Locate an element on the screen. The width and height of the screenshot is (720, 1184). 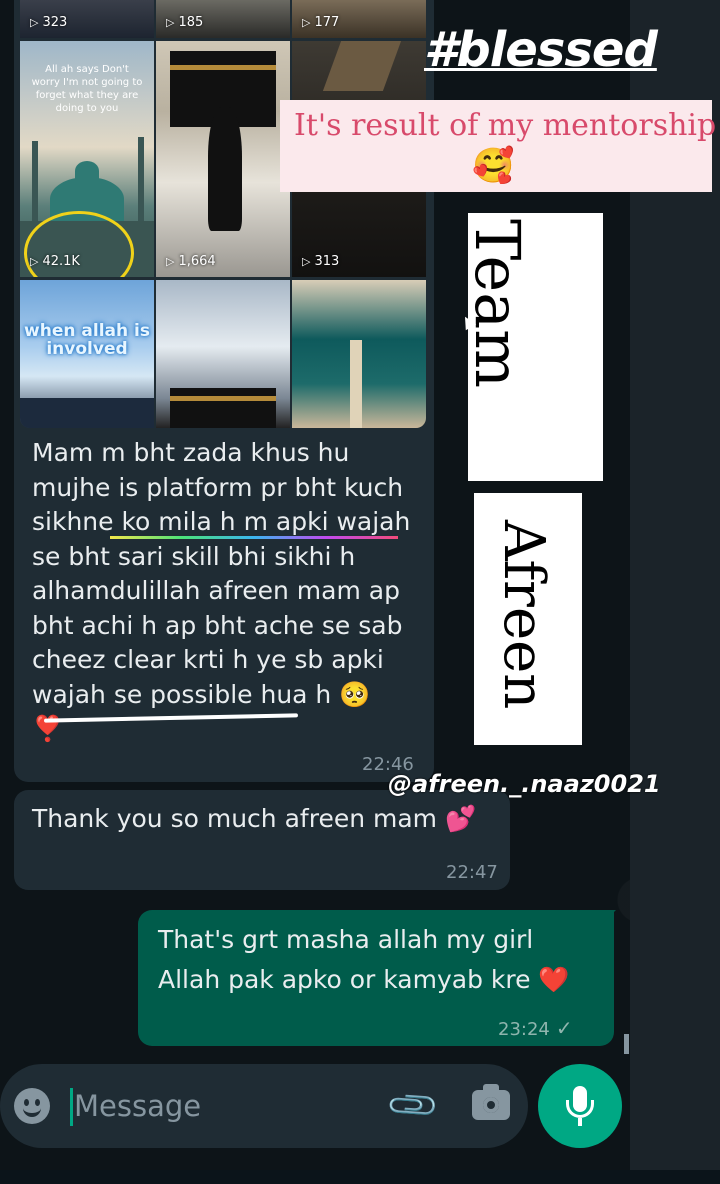
media-tile-sky: when allah is involved is located at coordinates (87, 354).